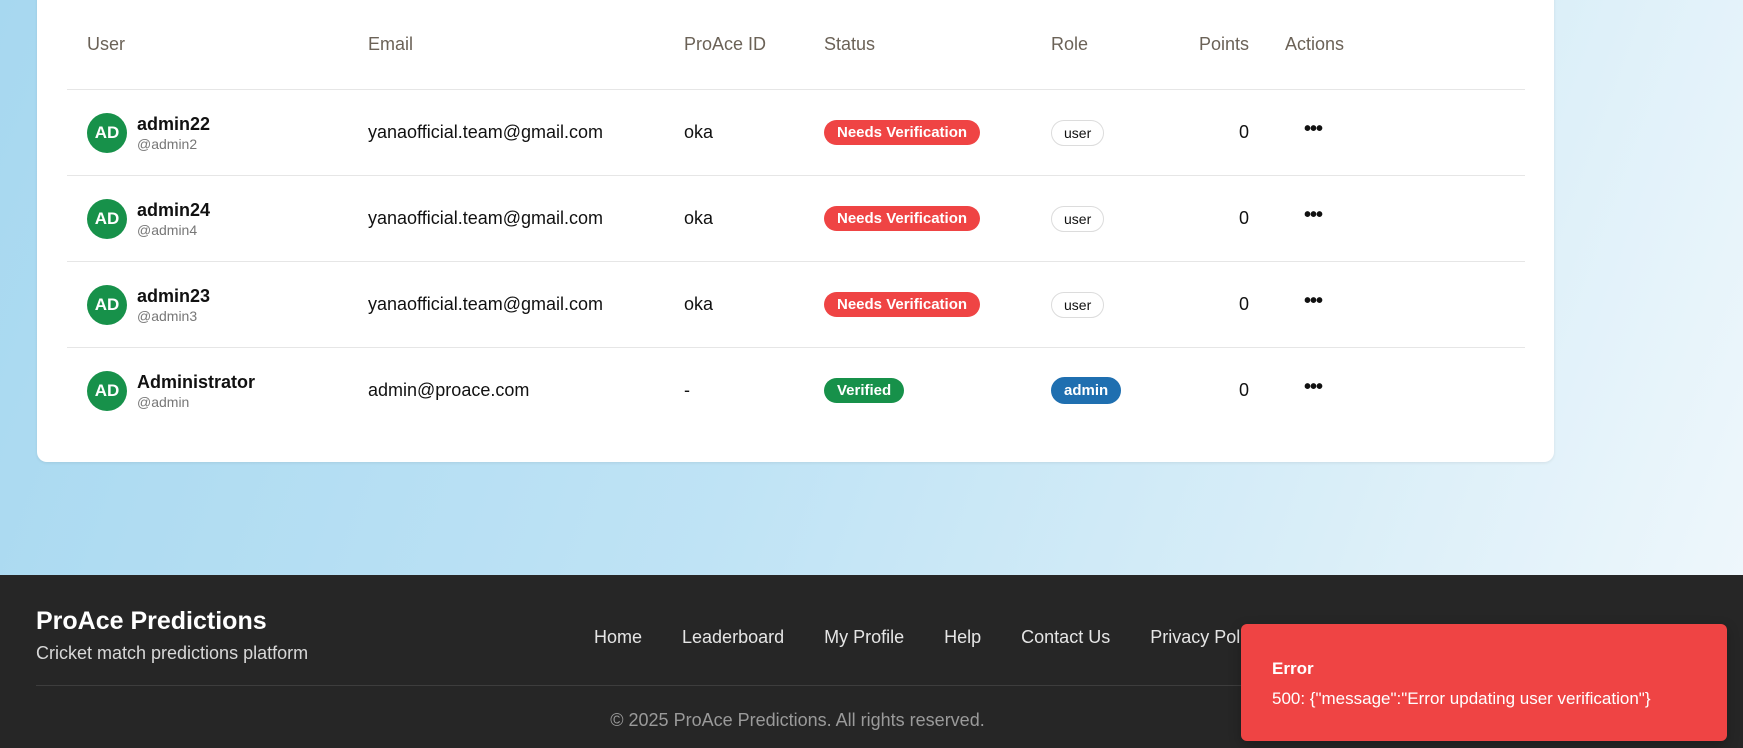 Image resolution: width=1743 pixels, height=748 pixels. I want to click on footer-link-contact-us: Contact Us, so click(1065, 637).